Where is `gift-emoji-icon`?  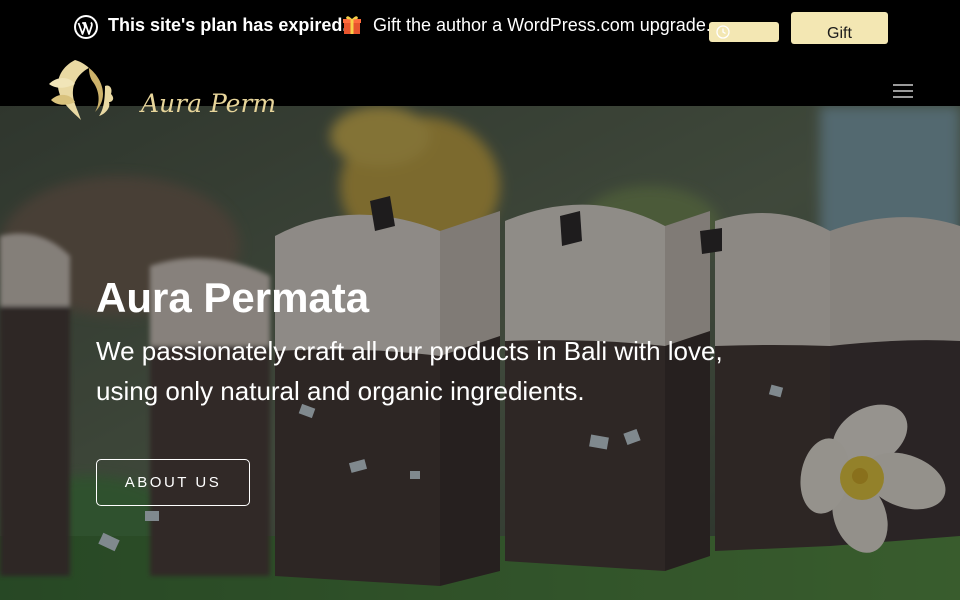 gift-emoji-icon is located at coordinates (352, 25).